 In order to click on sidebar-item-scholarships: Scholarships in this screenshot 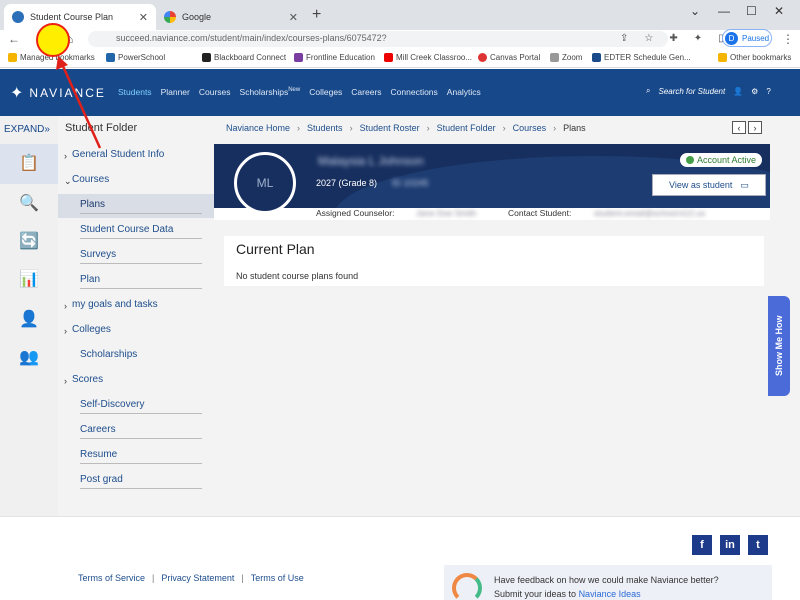, I will do `click(136, 356)`.